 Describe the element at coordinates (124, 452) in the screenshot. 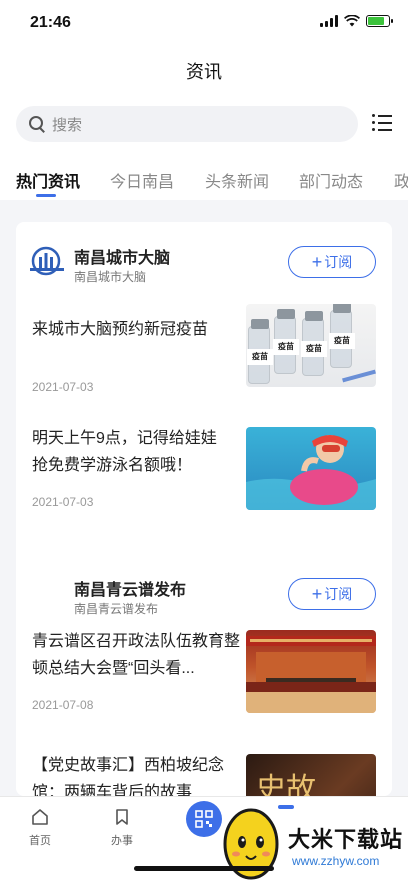

I see `article-title: 明天上午9点，记得给娃娃抢免费学游泳名额哦！` at that location.